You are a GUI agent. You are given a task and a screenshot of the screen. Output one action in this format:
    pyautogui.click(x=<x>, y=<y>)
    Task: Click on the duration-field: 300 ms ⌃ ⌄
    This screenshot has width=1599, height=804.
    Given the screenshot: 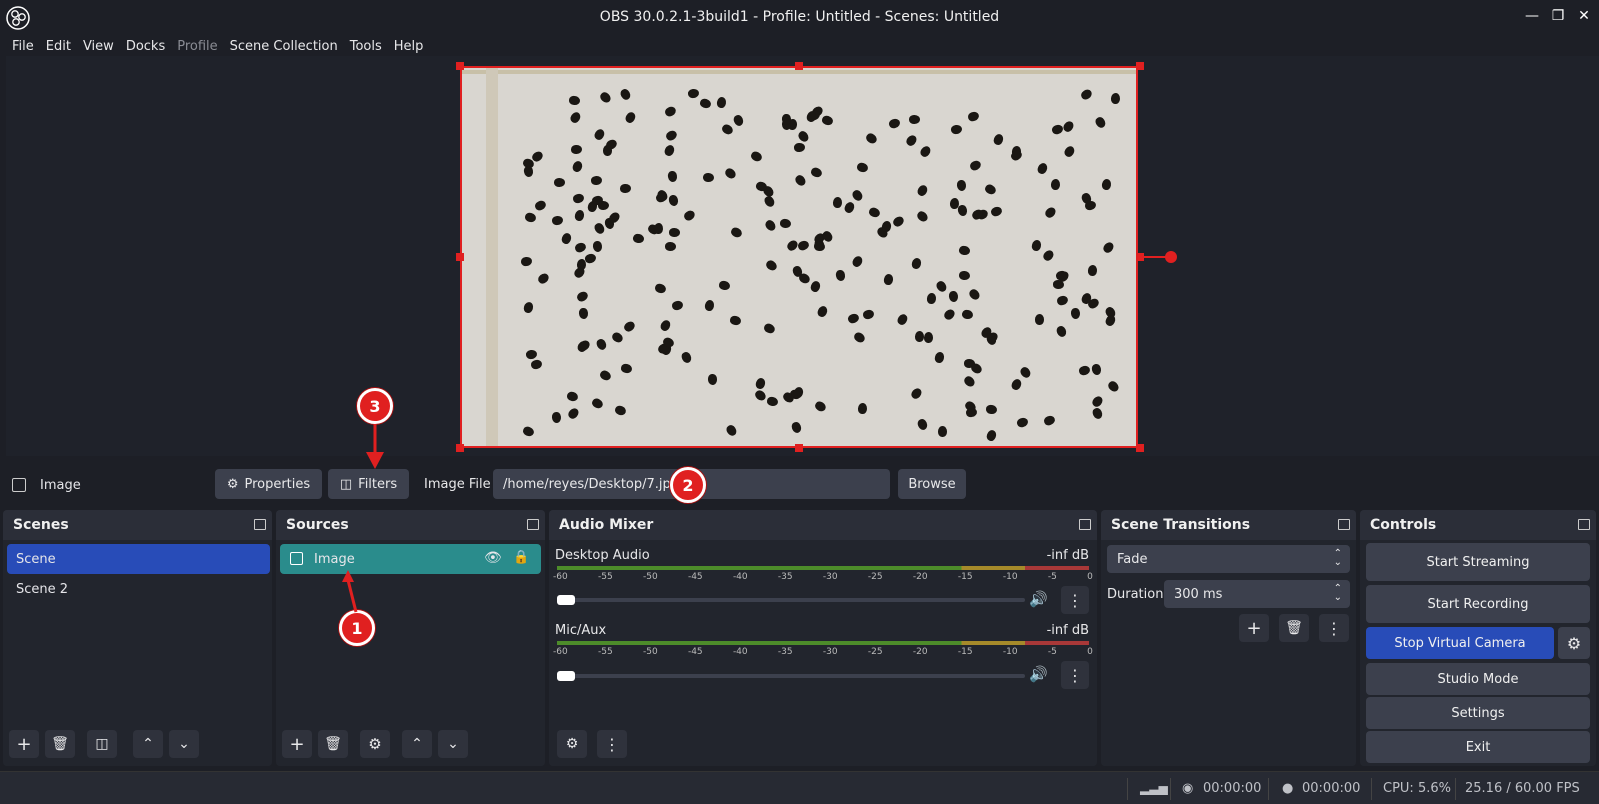 What is the action you would take?
    pyautogui.click(x=1257, y=594)
    